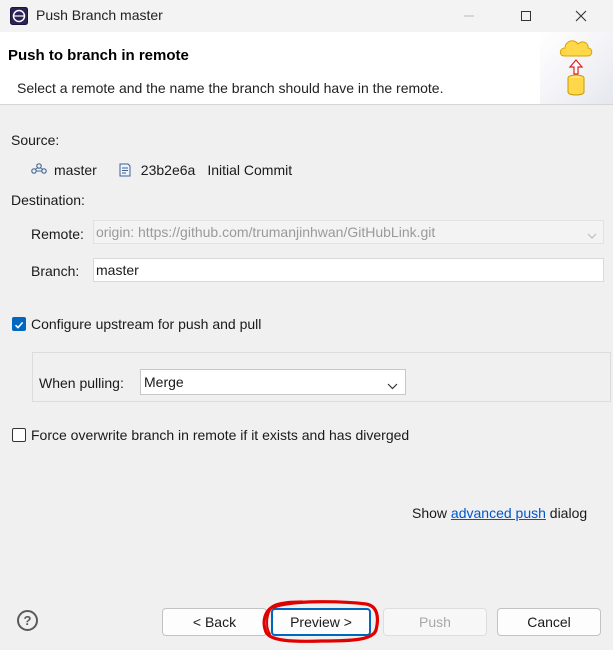 Image resolution: width=613 pixels, height=650 pixels. I want to click on branch-input: master, so click(348, 270).